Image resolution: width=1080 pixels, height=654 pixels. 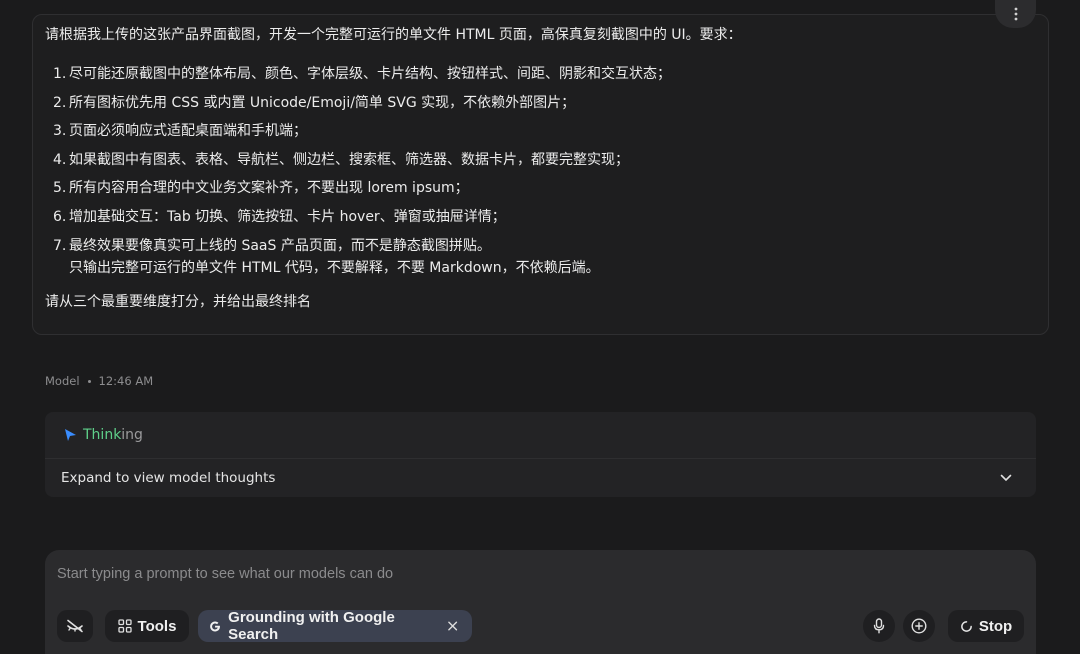 What do you see at coordinates (540, 602) in the screenshot?
I see `prompt-composer: Tools Grounding with Google Search Stop` at bounding box center [540, 602].